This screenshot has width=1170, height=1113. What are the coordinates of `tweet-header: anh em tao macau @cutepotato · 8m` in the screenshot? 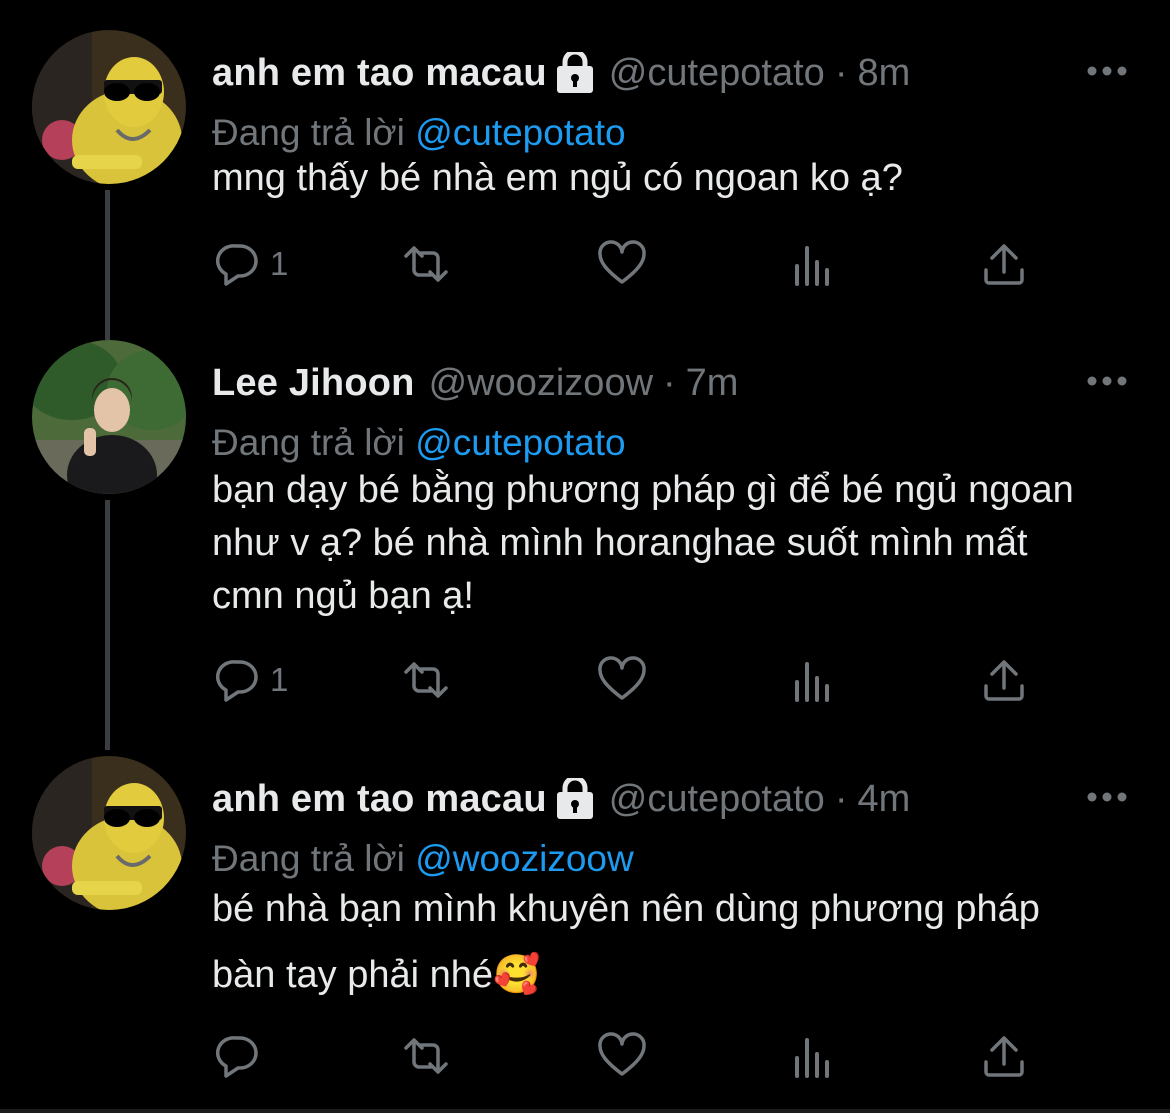 It's located at (561, 73).